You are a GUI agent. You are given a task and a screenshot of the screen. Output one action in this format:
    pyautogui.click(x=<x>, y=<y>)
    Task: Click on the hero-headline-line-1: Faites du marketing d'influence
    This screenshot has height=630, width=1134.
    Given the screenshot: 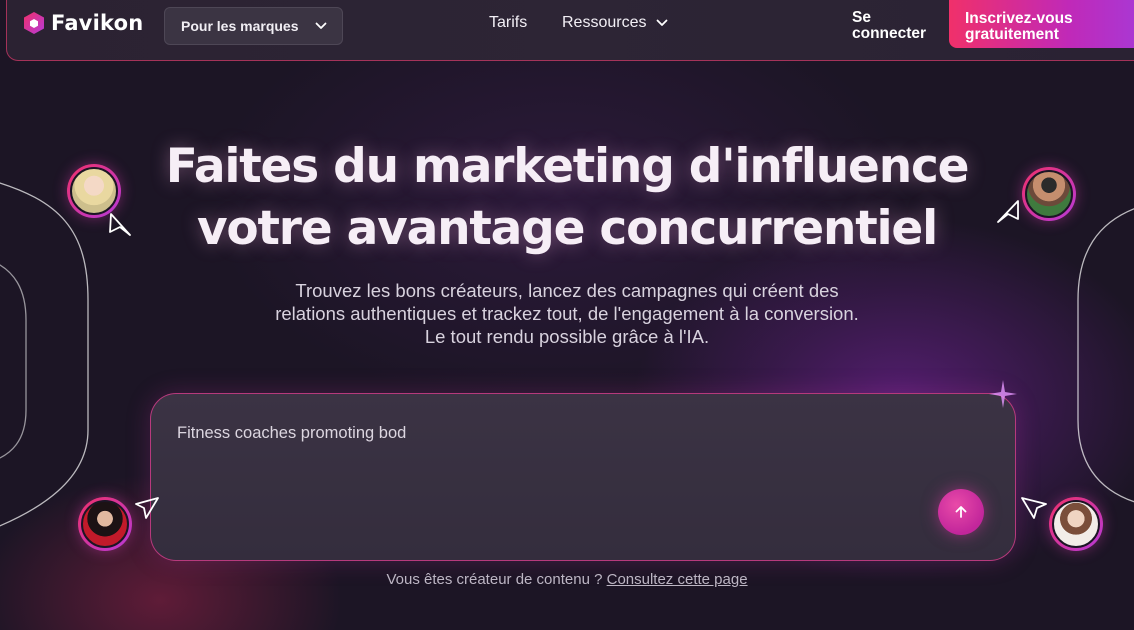 What is the action you would take?
    pyautogui.click(x=567, y=166)
    